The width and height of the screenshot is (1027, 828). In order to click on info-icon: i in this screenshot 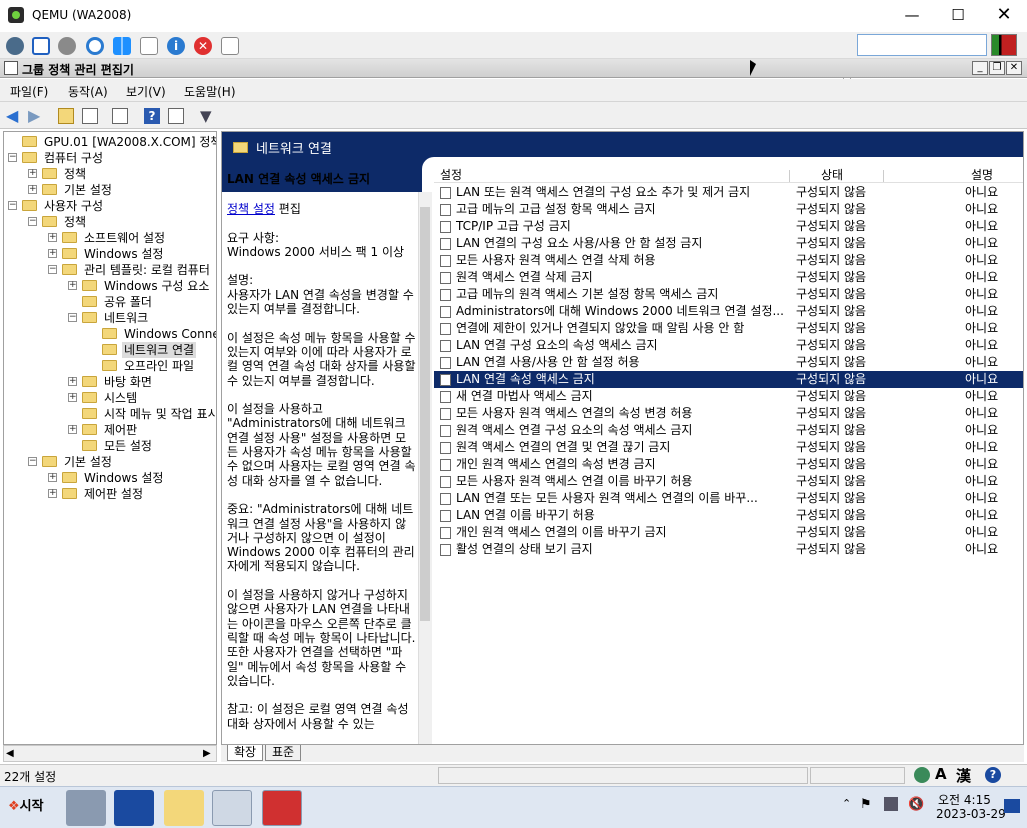, I will do `click(176, 46)`.